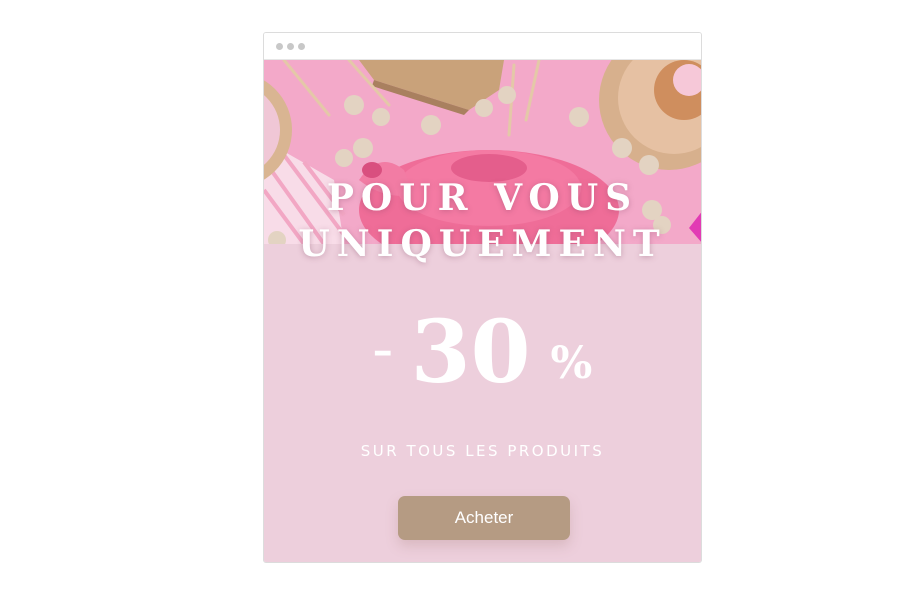 This screenshot has height=608, width=924. Describe the element at coordinates (470, 352) in the screenshot. I see `discount-value: 30` at that location.